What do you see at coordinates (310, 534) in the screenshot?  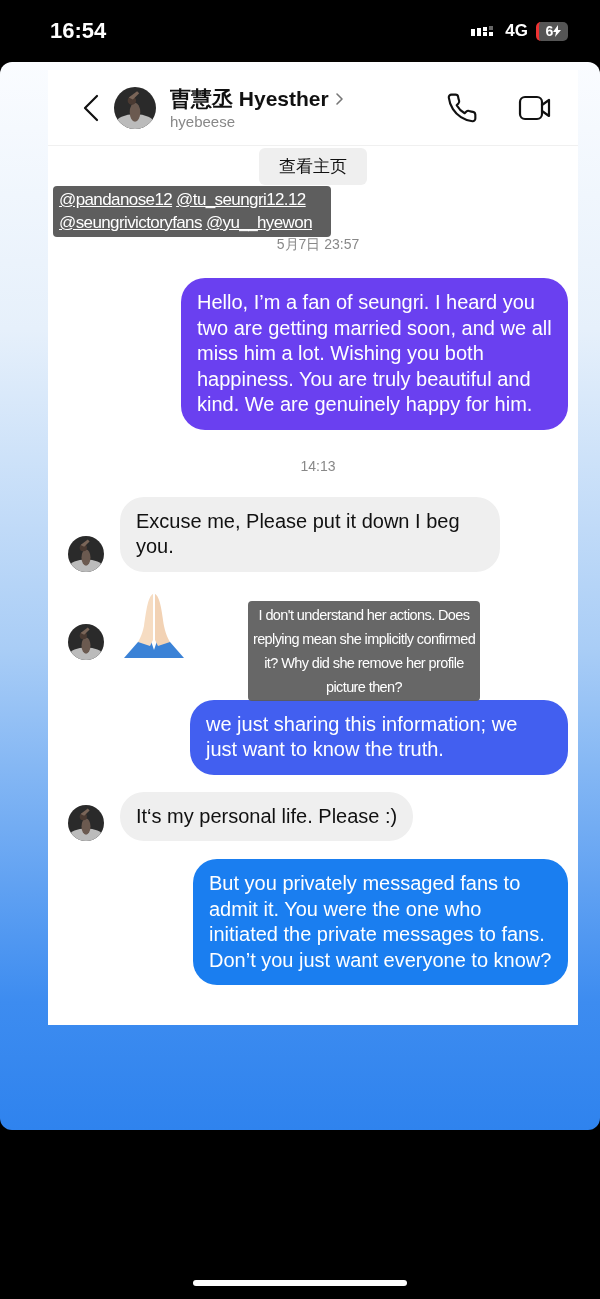 I see `received-message: Excuse me, Please put it down I beg you.` at bounding box center [310, 534].